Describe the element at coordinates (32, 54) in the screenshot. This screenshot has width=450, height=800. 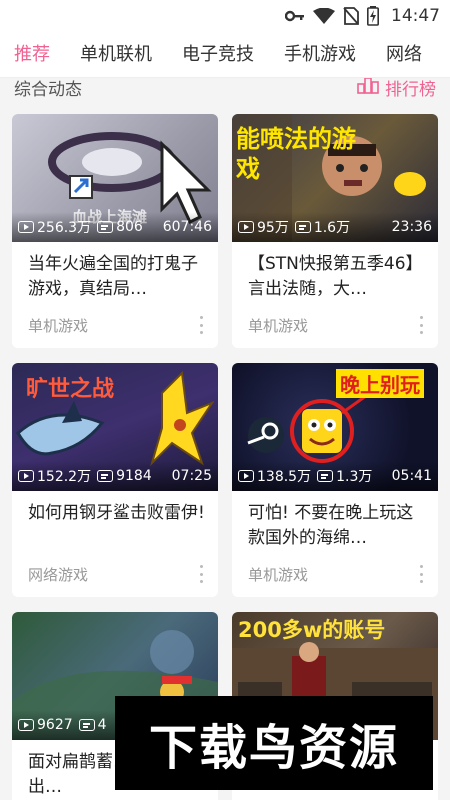
I see `tab-recommended: 推荐` at that location.